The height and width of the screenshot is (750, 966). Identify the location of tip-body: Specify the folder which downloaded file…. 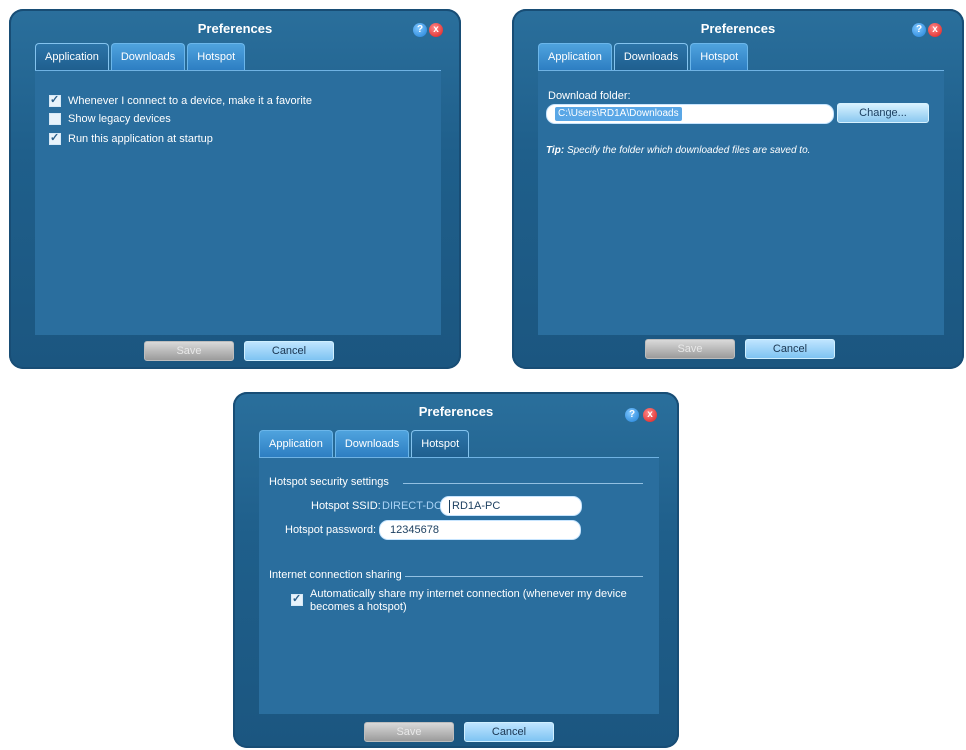
(688, 150).